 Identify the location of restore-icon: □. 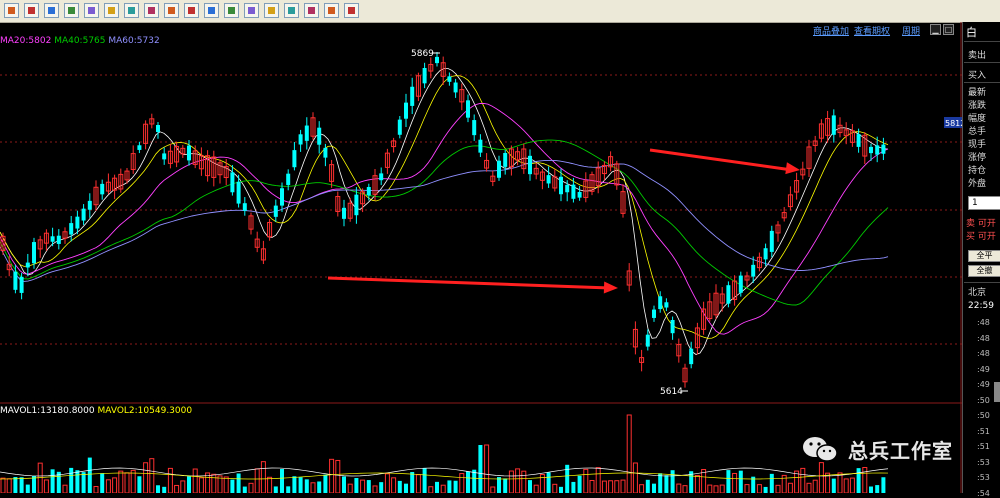
(948, 29).